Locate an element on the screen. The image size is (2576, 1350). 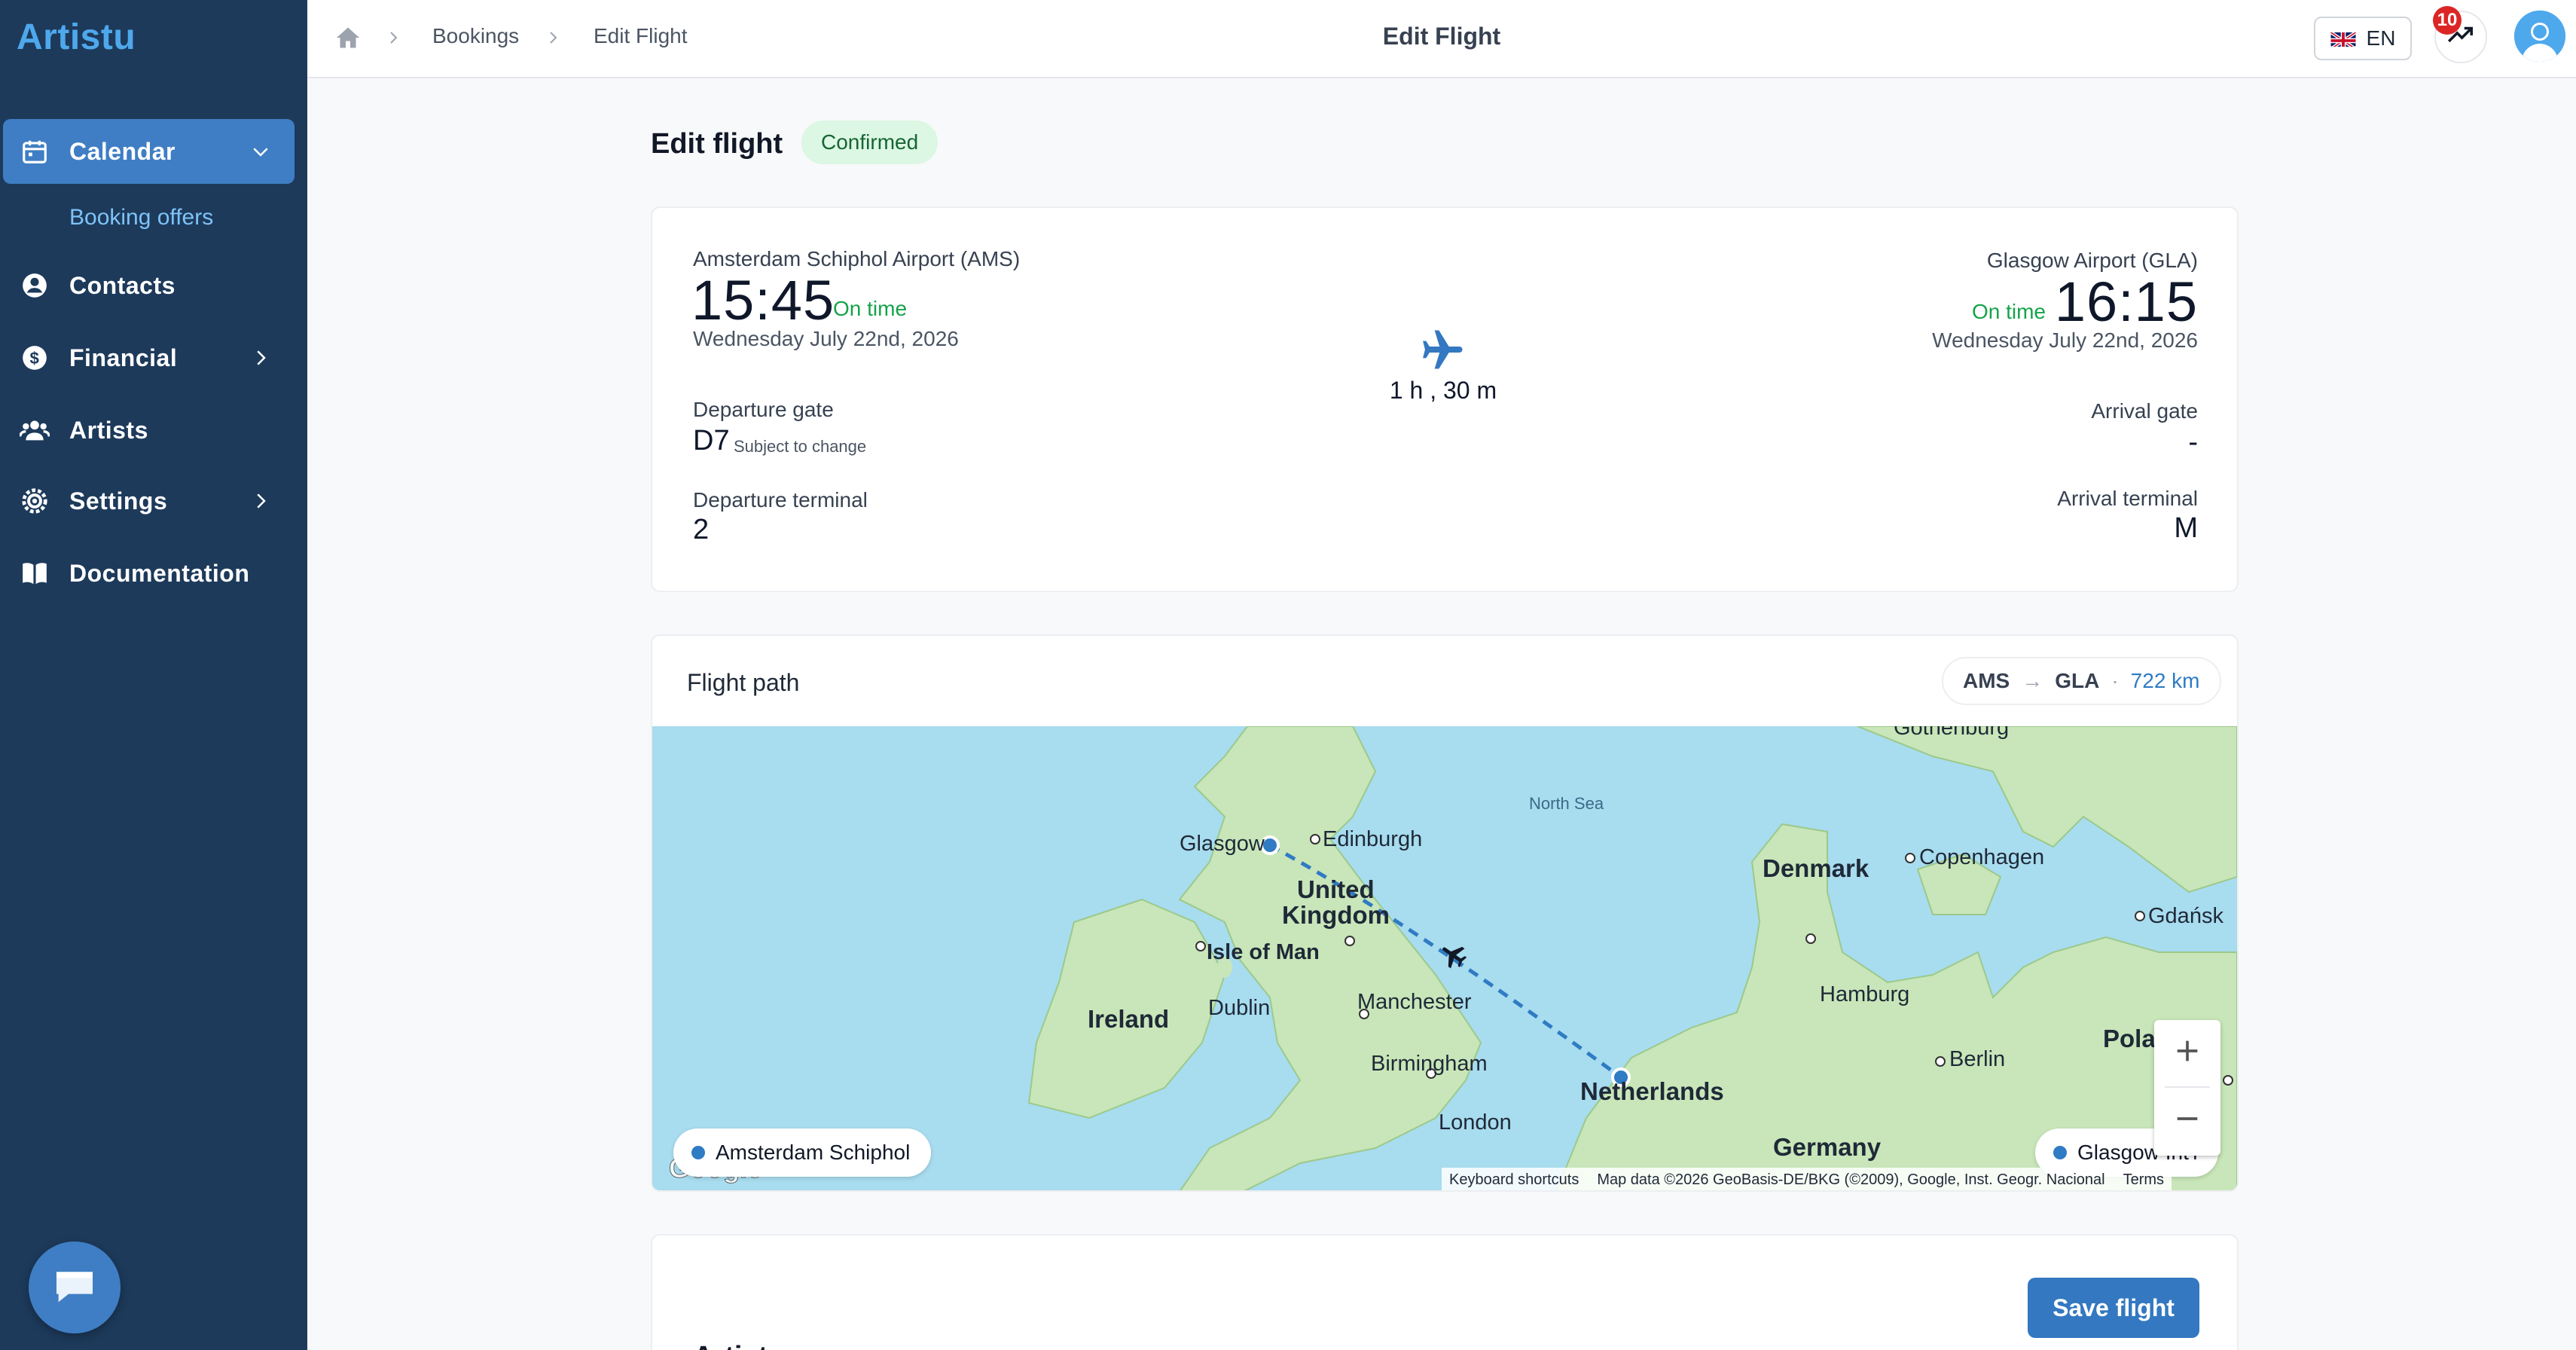
sidebar-item-label: Calendar is located at coordinates (122, 151).